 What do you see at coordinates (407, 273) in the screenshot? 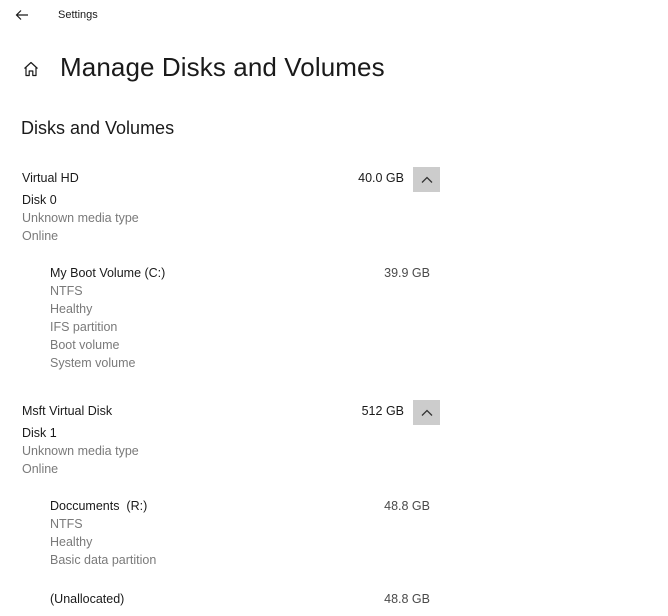
I see `volume-size: 39.9 GB` at bounding box center [407, 273].